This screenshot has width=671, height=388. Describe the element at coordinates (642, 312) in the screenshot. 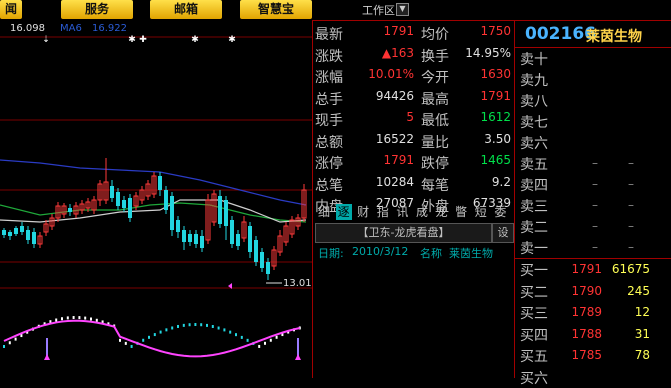

I see `buy-level-volume: 12` at that location.